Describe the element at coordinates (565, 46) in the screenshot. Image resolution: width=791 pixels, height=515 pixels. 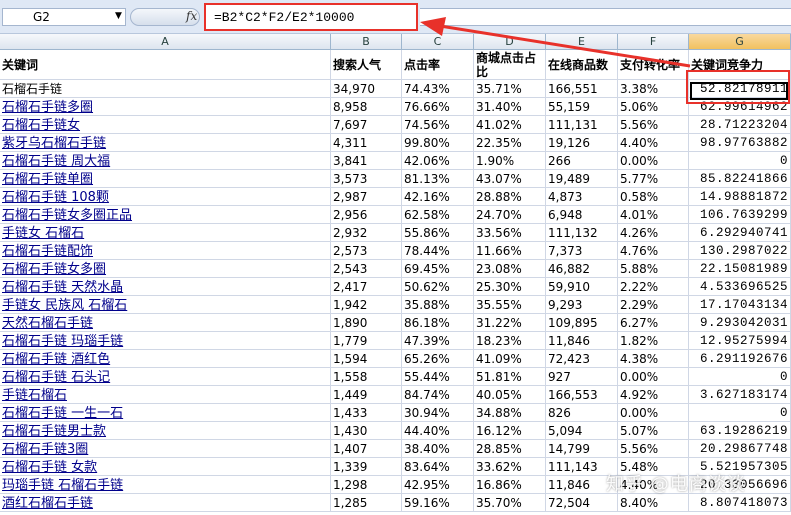
I see `arrow-line` at that location.